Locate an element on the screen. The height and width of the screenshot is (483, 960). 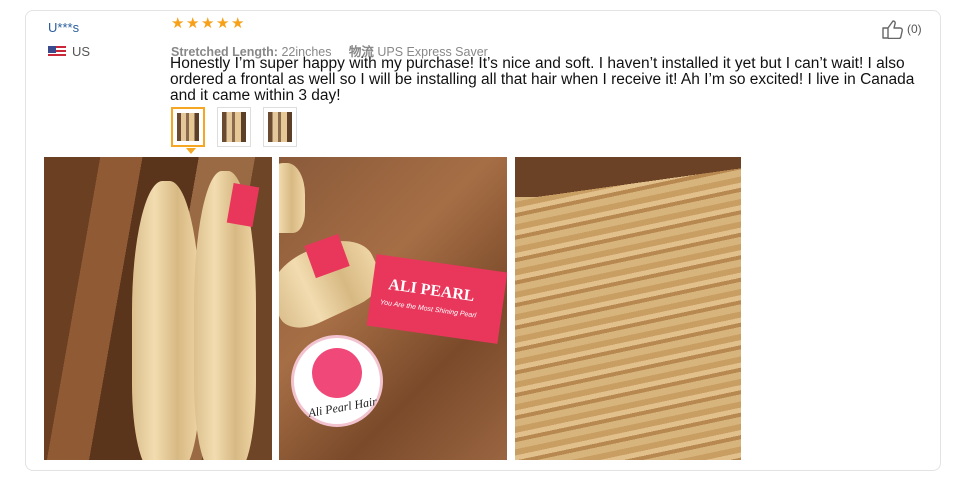
wood-floor-strip is located at coordinates (628, 177).